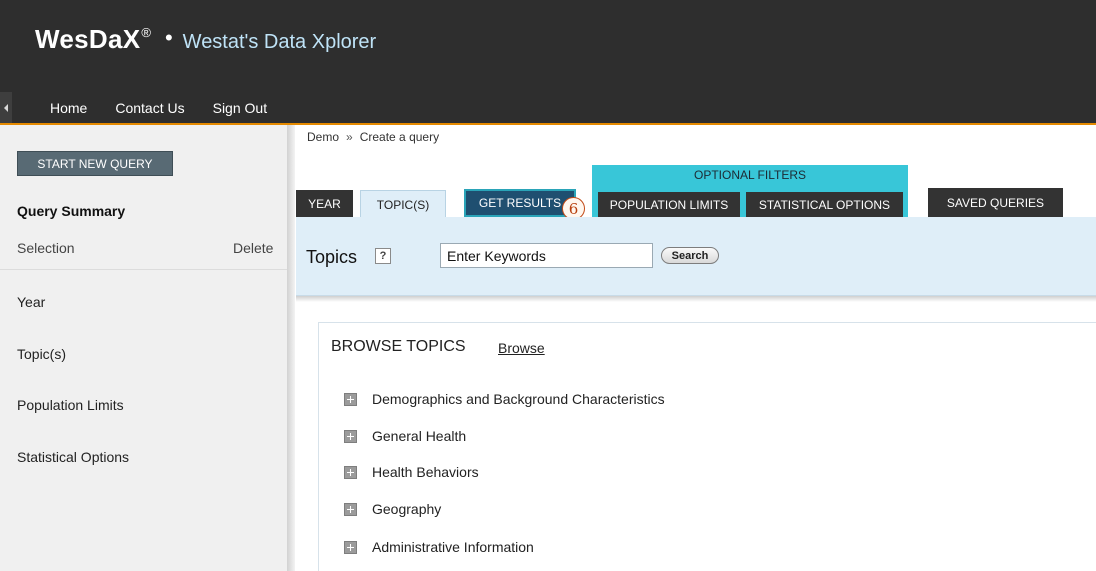 The height and width of the screenshot is (571, 1096). Describe the element at coordinates (240, 107) in the screenshot. I see `nav-sign-out: Sign Out` at that location.